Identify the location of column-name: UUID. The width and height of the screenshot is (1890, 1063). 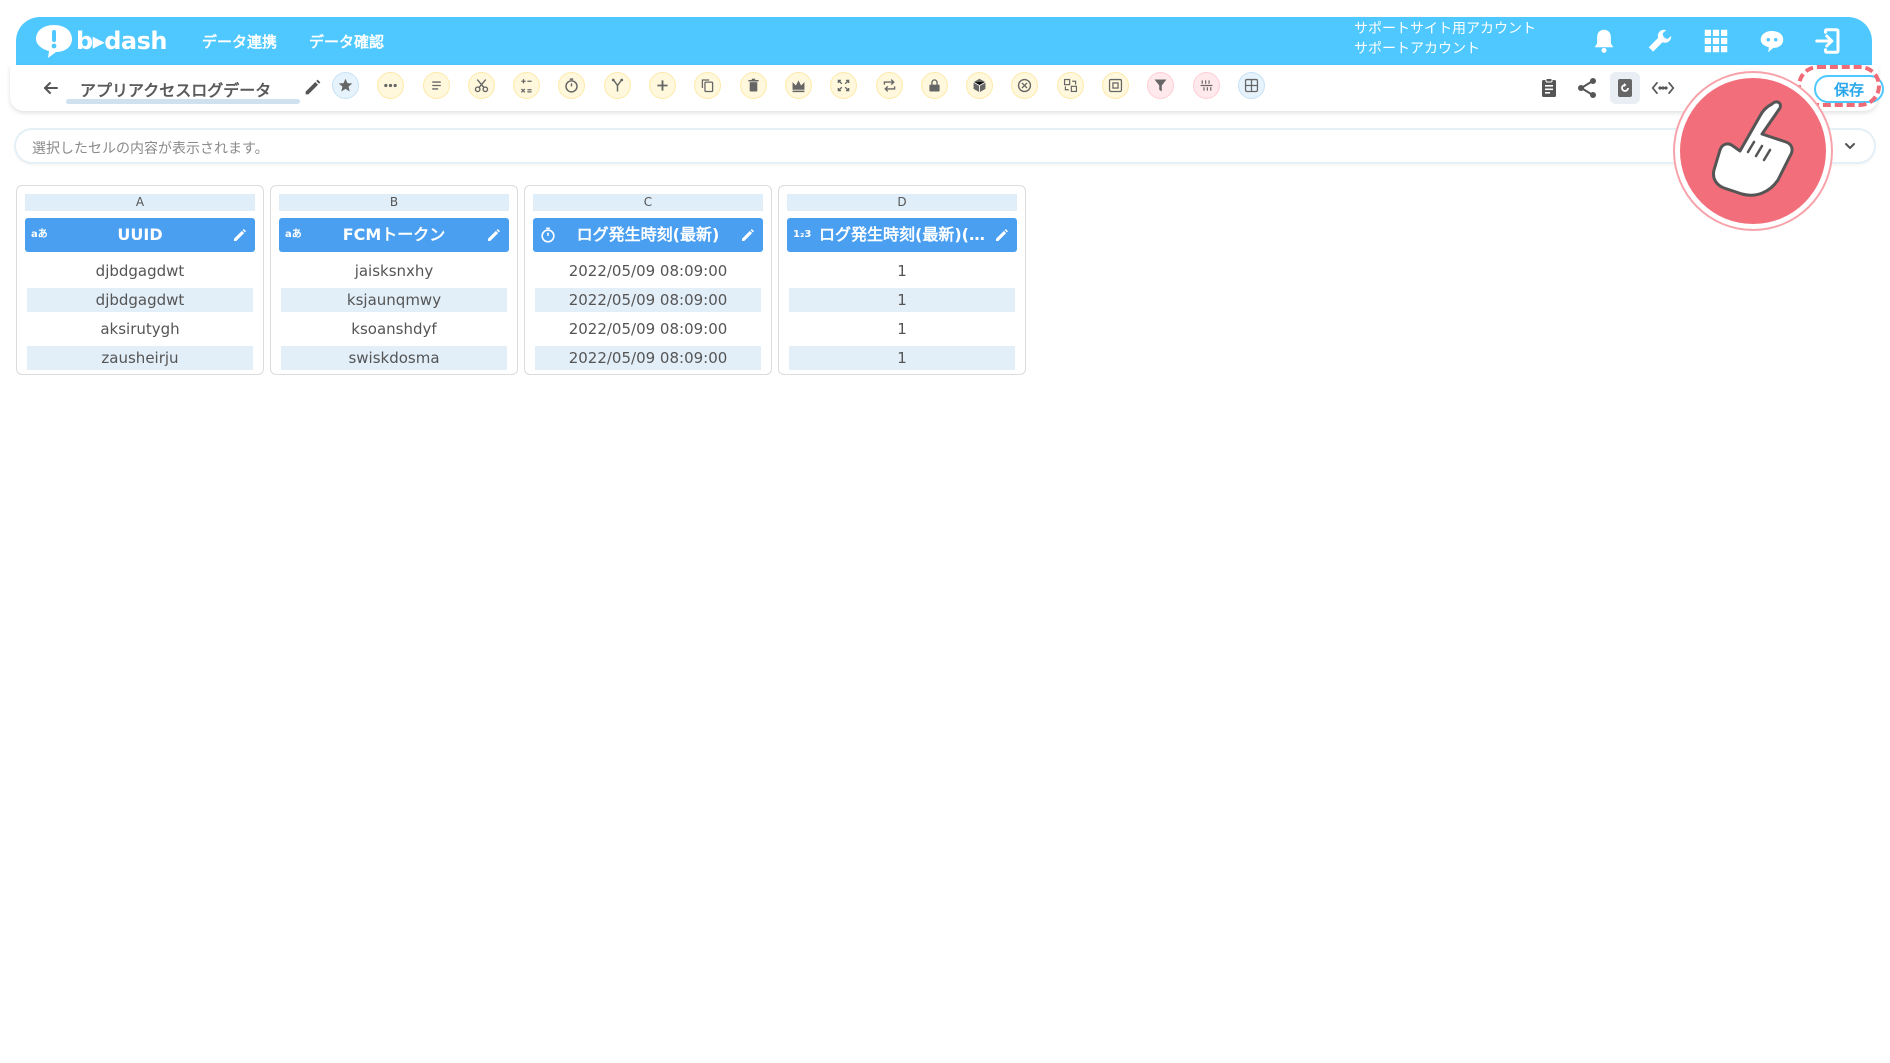
(140, 234).